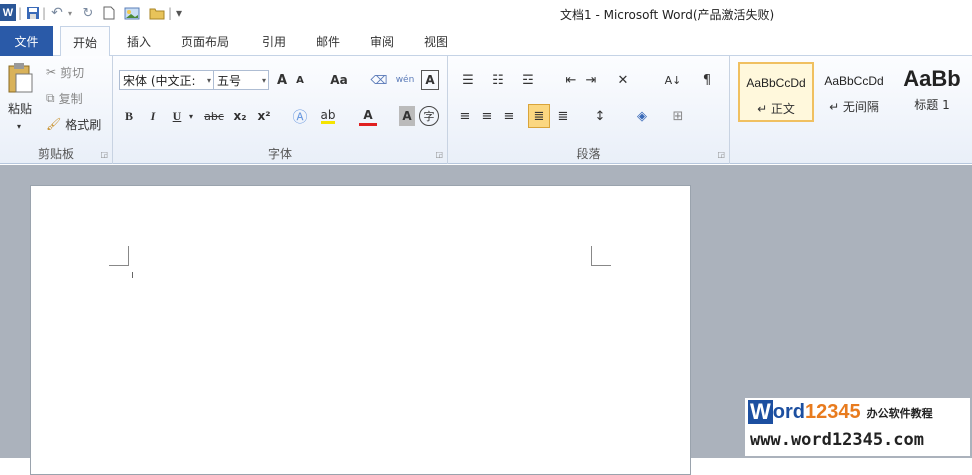 Image resolution: width=972 pixels, height=475 pixels. I want to click on customize-quick-access-icon: ▾, so click(179, 13).